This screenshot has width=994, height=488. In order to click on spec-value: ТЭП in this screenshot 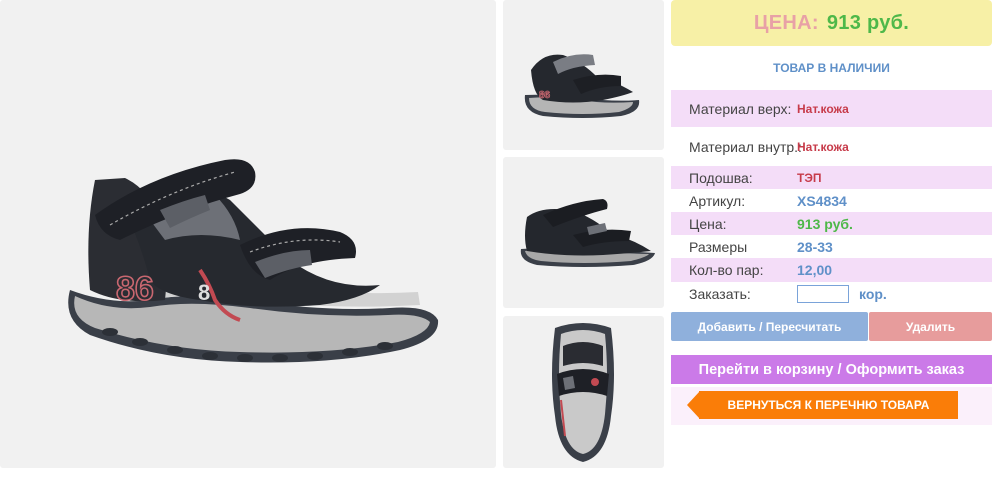, I will do `click(809, 177)`.